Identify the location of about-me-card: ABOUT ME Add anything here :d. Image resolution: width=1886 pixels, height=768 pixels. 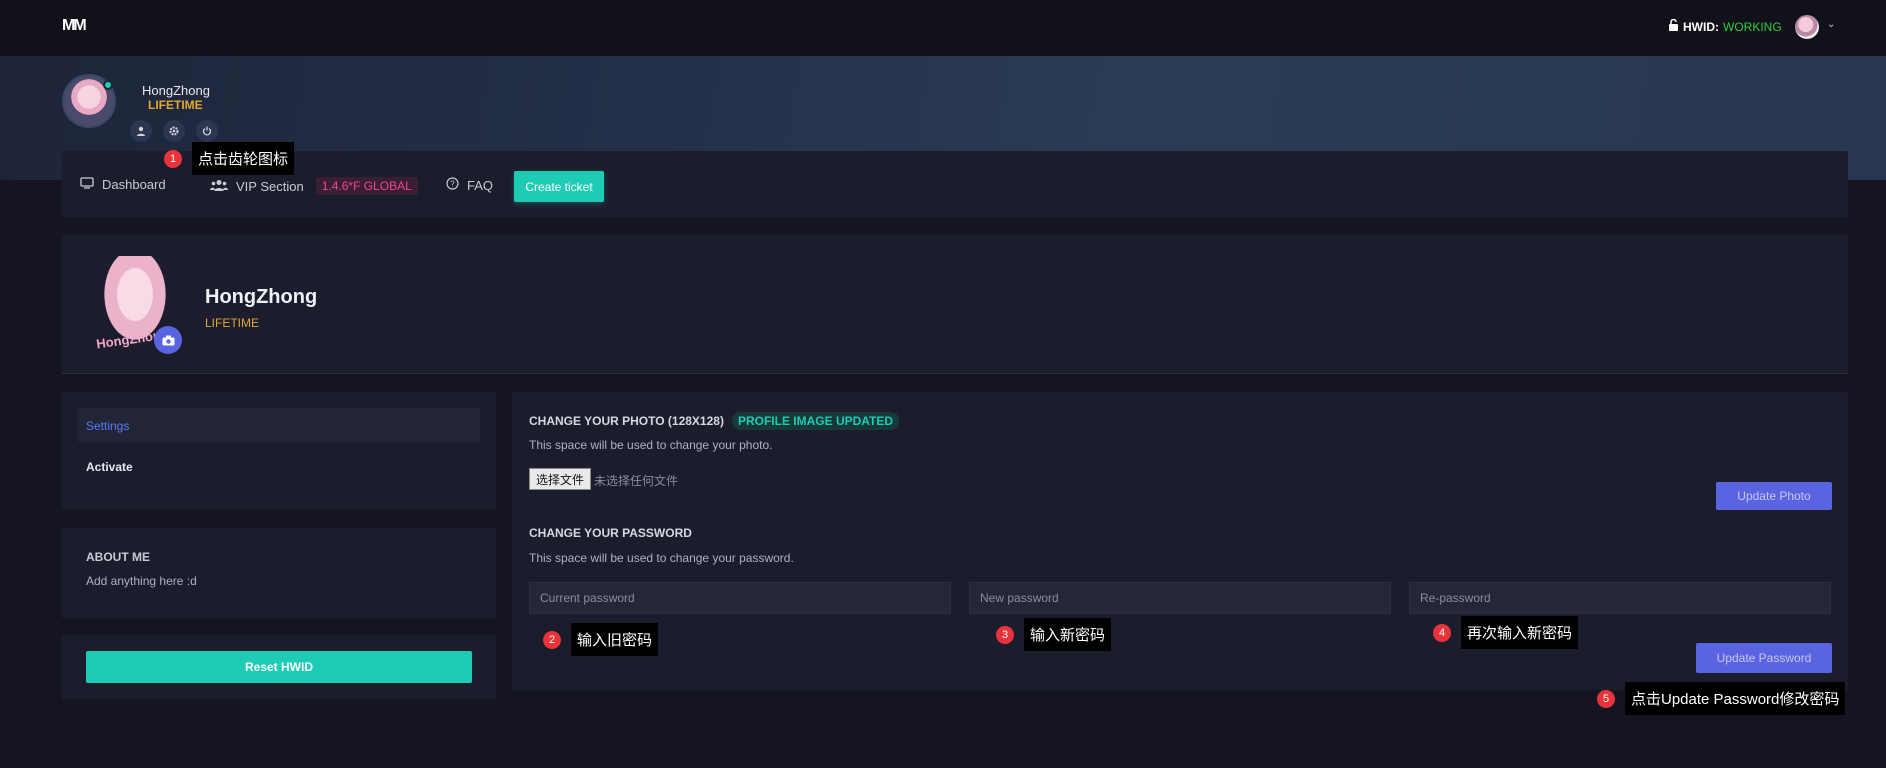
(279, 573).